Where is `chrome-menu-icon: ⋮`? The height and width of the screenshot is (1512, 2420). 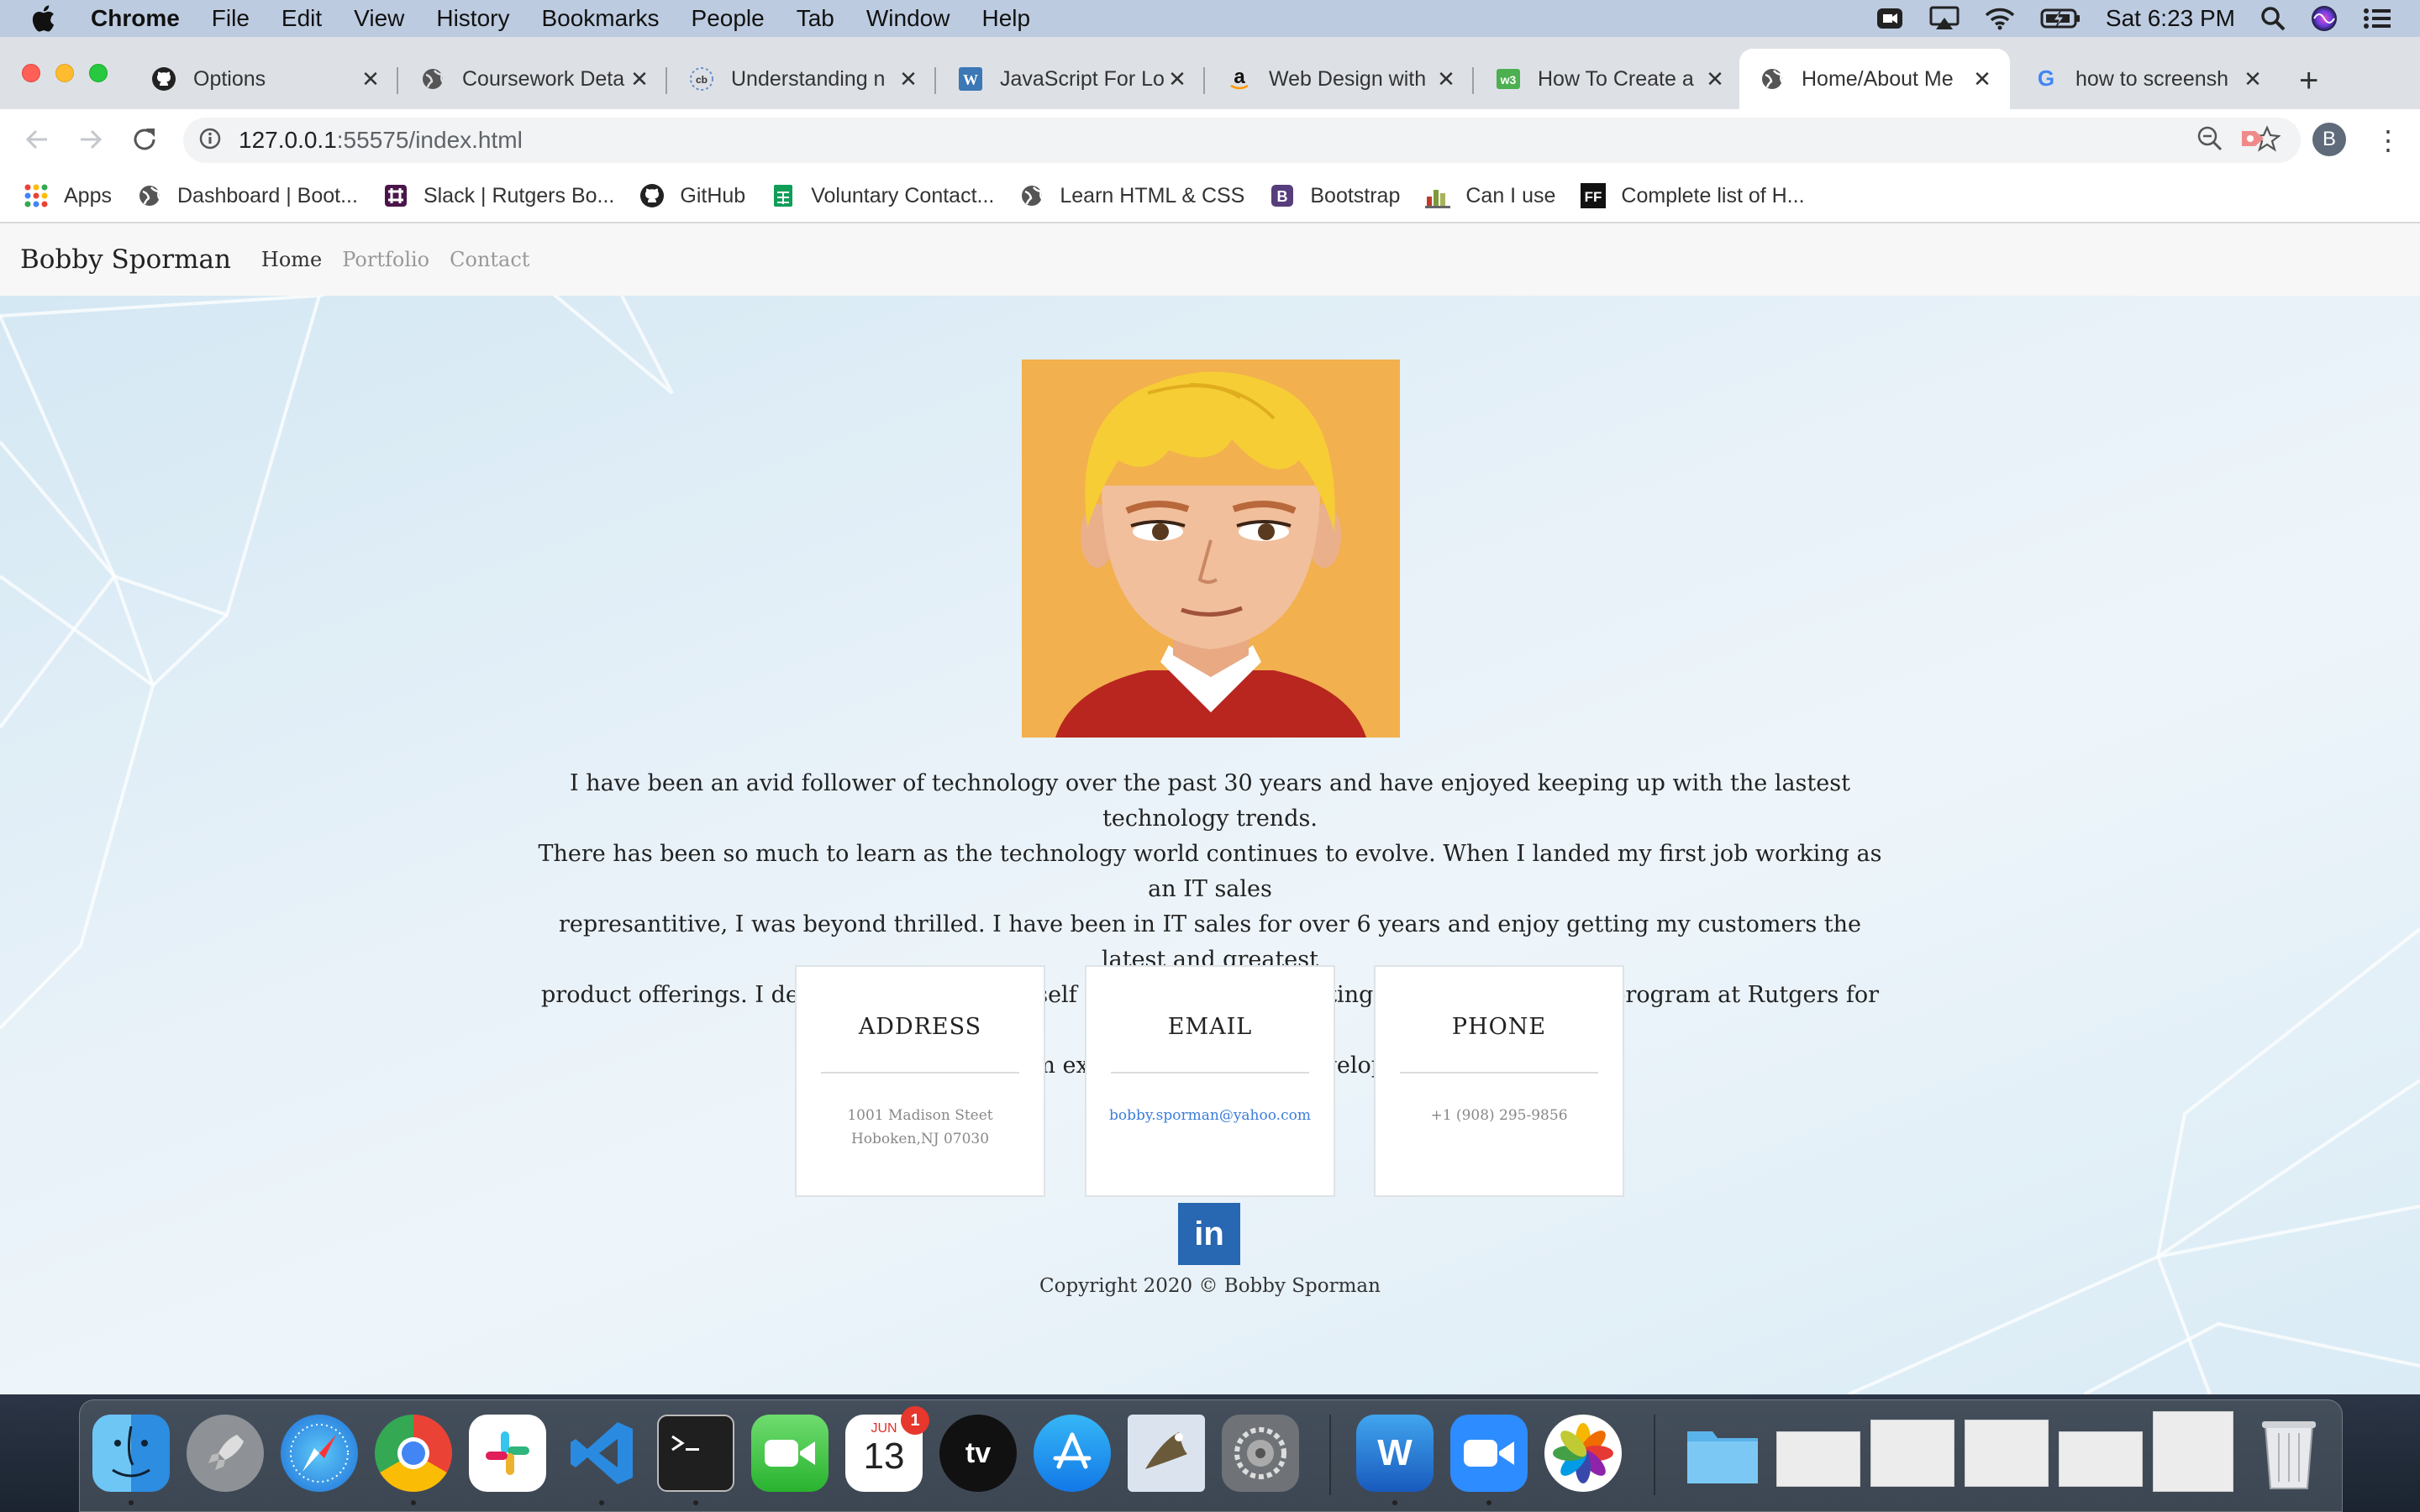 chrome-menu-icon: ⋮ is located at coordinates (2389, 140).